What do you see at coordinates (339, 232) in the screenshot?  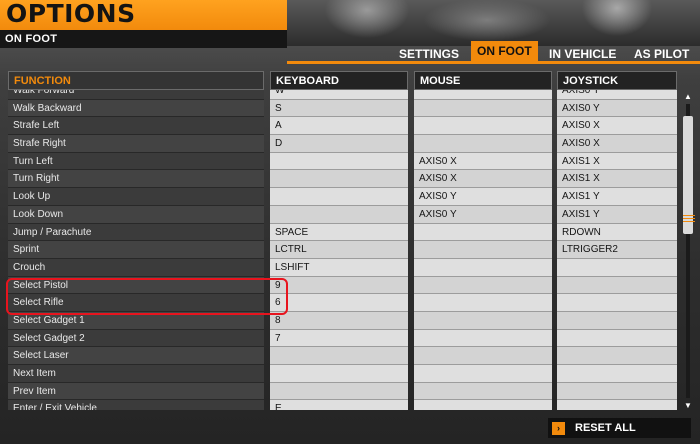 I see `keyboard-cell: SPACE` at bounding box center [339, 232].